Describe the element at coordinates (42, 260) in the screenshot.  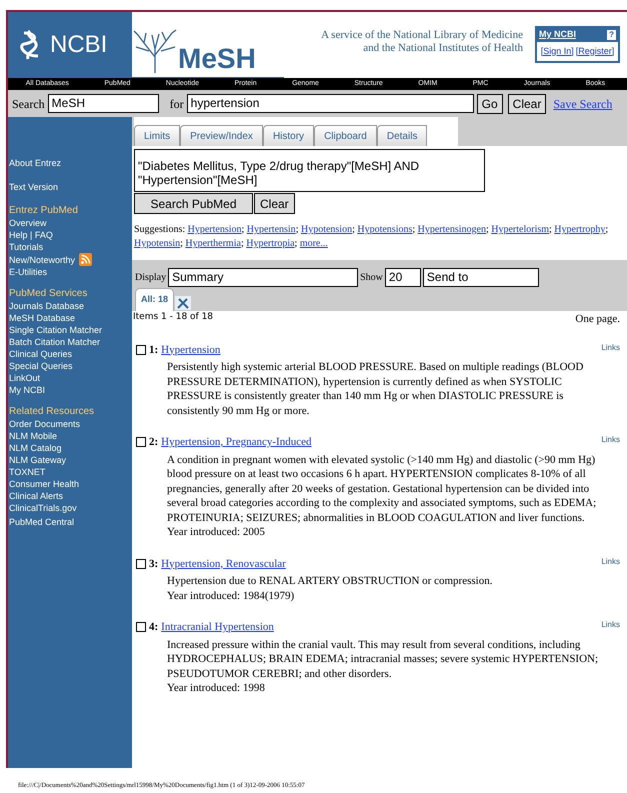
I see `sidebar-link: New/Noteworthy` at that location.